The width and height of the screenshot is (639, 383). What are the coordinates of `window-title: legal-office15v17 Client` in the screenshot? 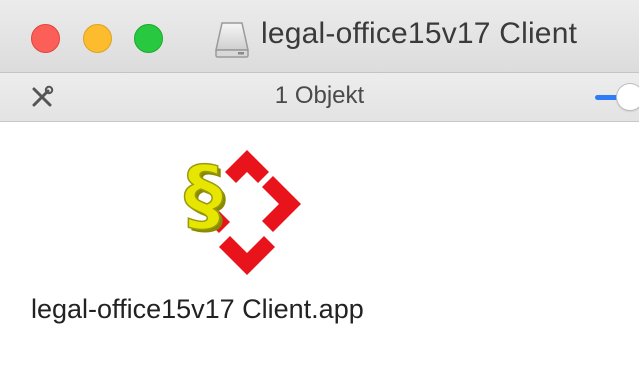 It's located at (419, 33).